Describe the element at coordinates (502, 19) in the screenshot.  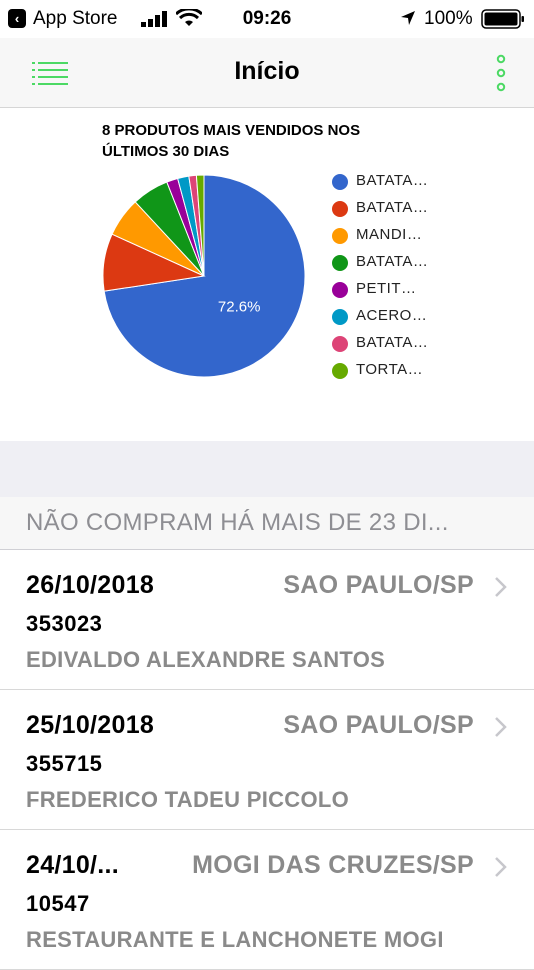
I see `battery-icon` at that location.